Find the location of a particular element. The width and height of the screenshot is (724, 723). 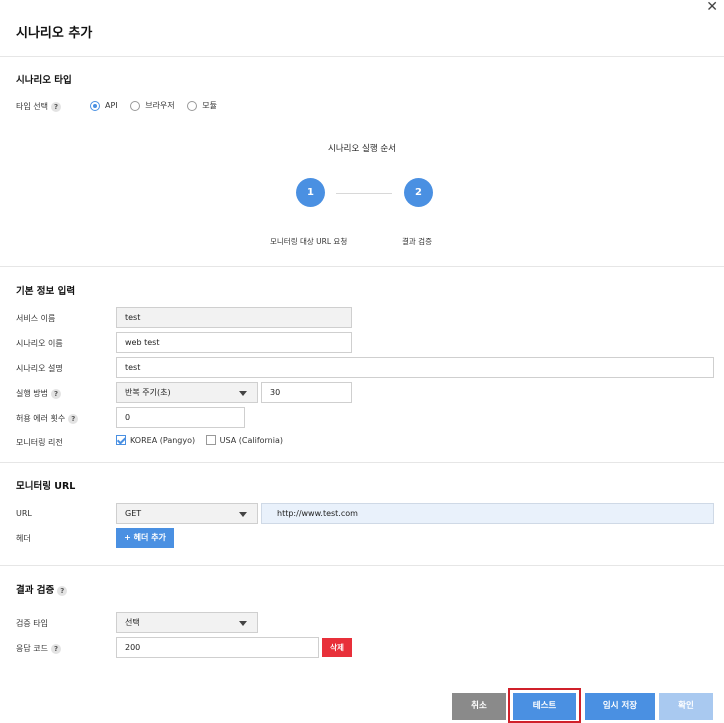

type-radio-group: API 브라우저 모듈 is located at coordinates (158, 105).